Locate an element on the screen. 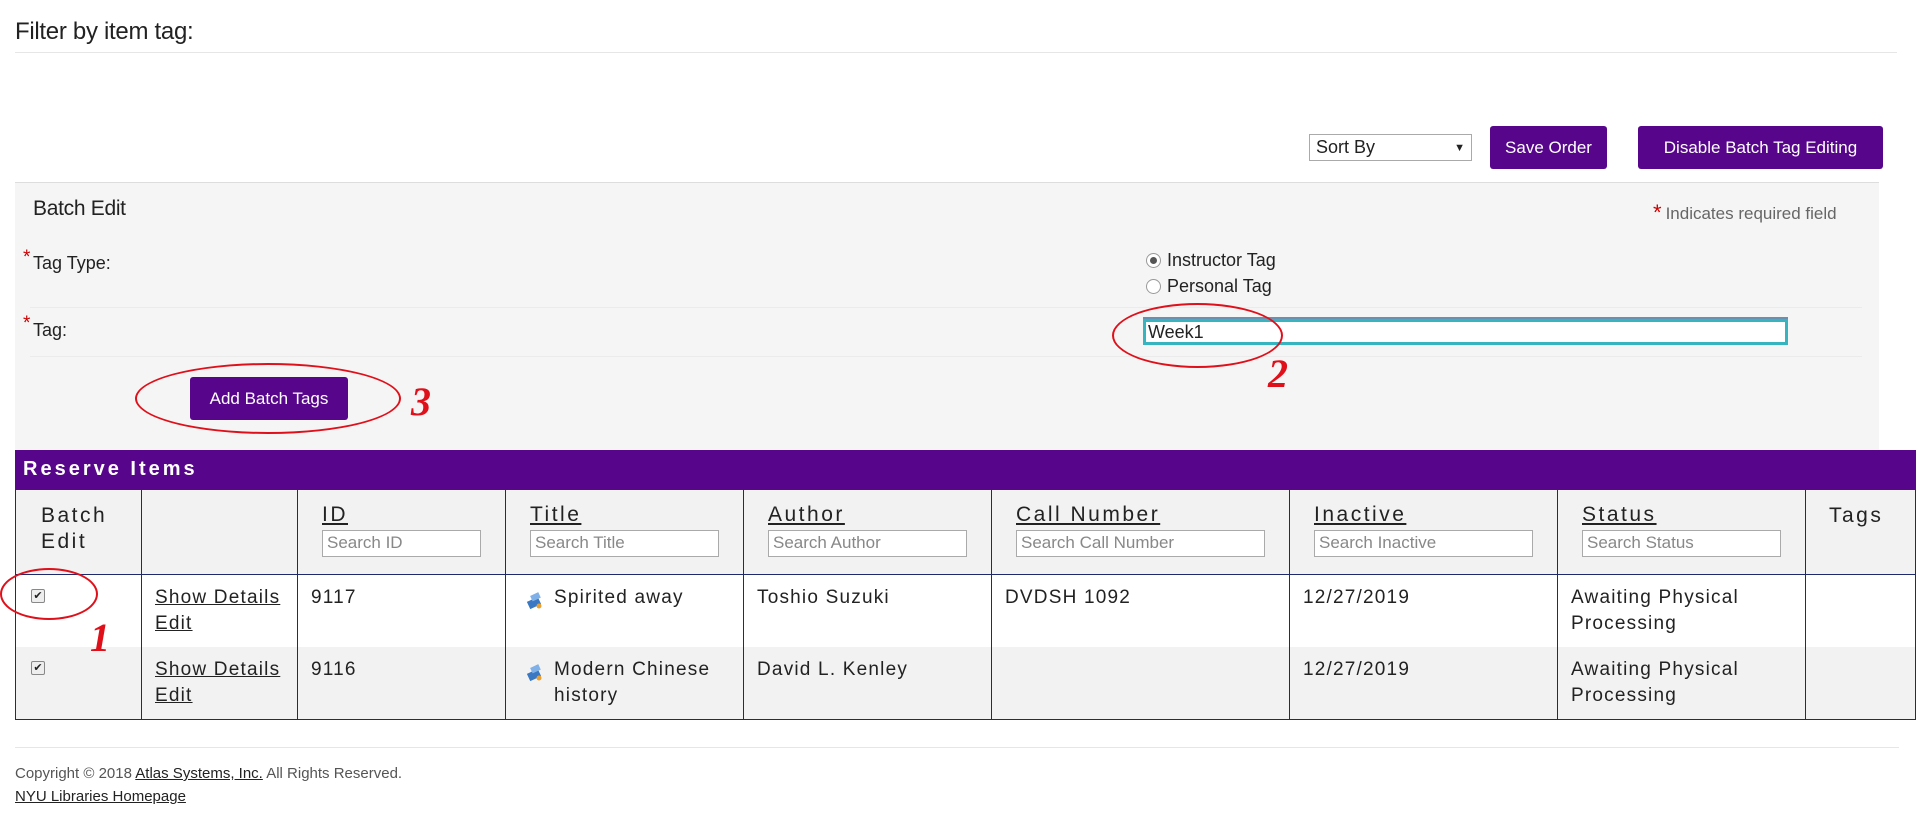 The height and width of the screenshot is (825, 1925). annotation-number: 3 is located at coordinates (421, 401).